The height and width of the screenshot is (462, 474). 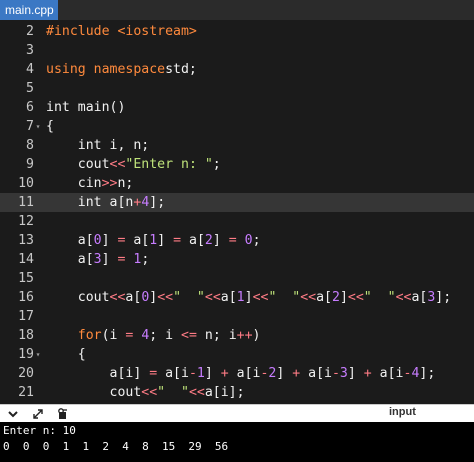 I want to click on code-line: 15, so click(x=237, y=278).